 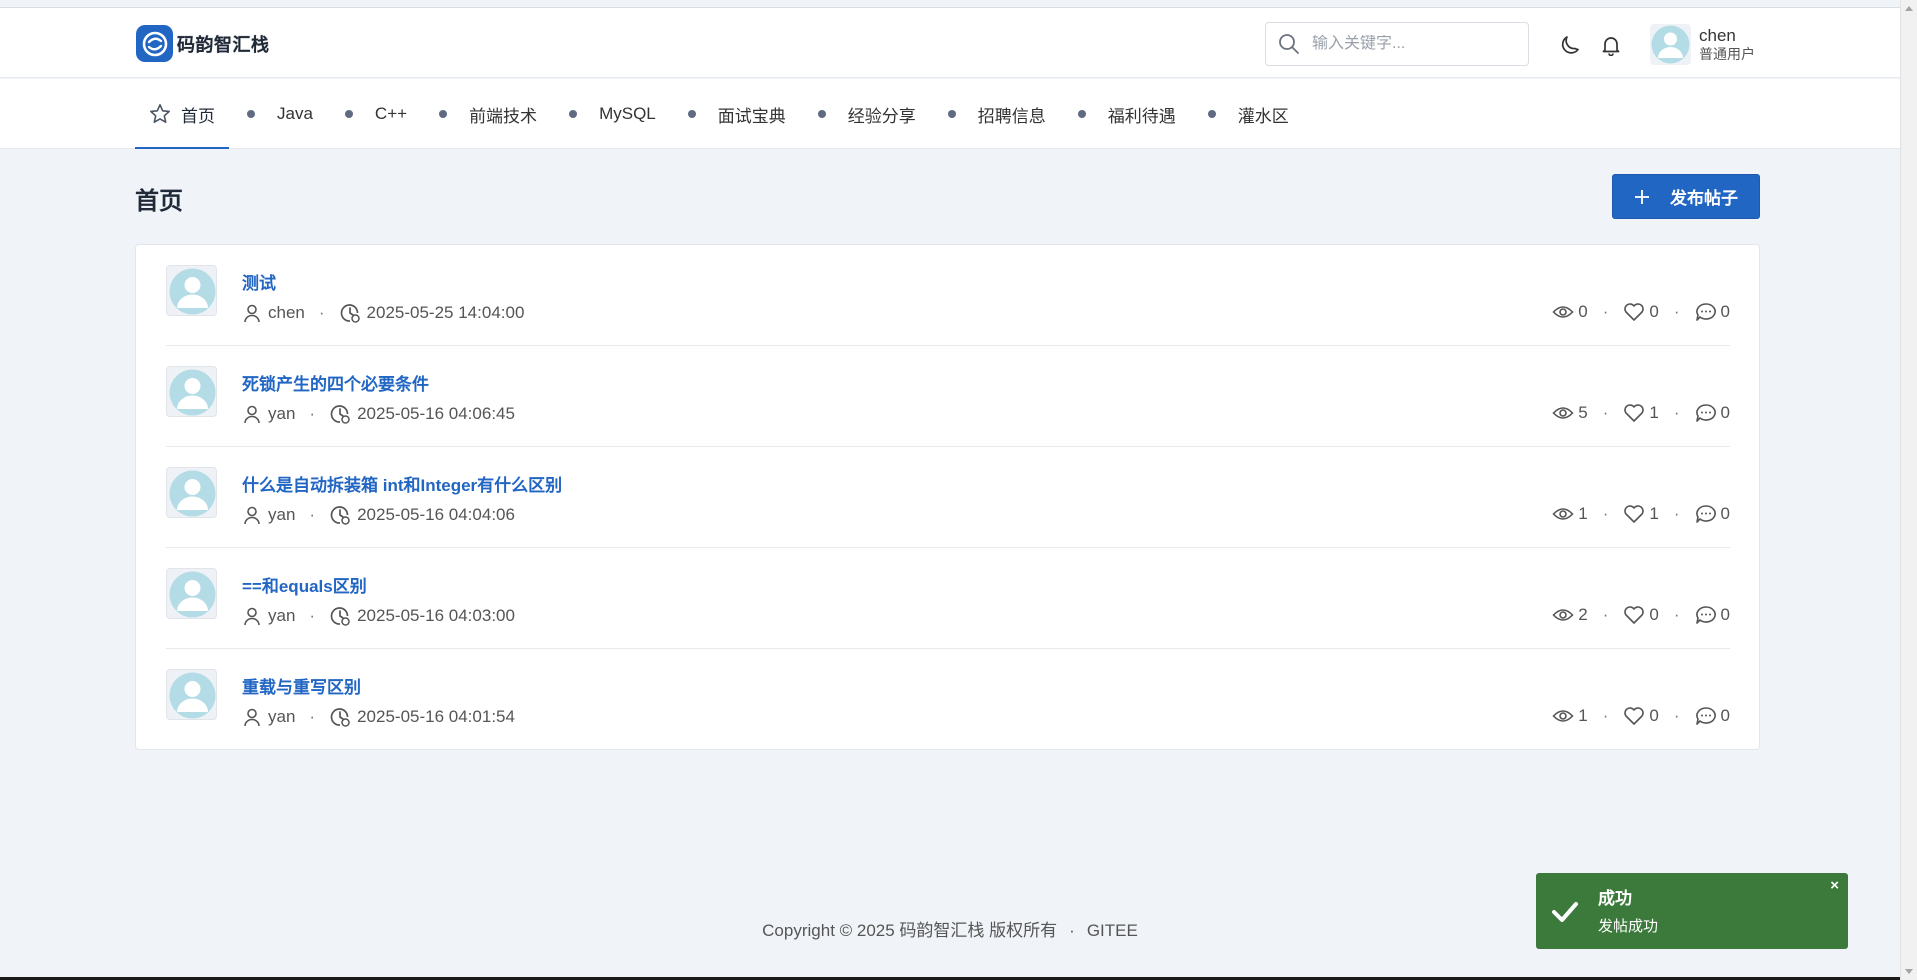 I want to click on logo-icon, so click(x=154, y=43).